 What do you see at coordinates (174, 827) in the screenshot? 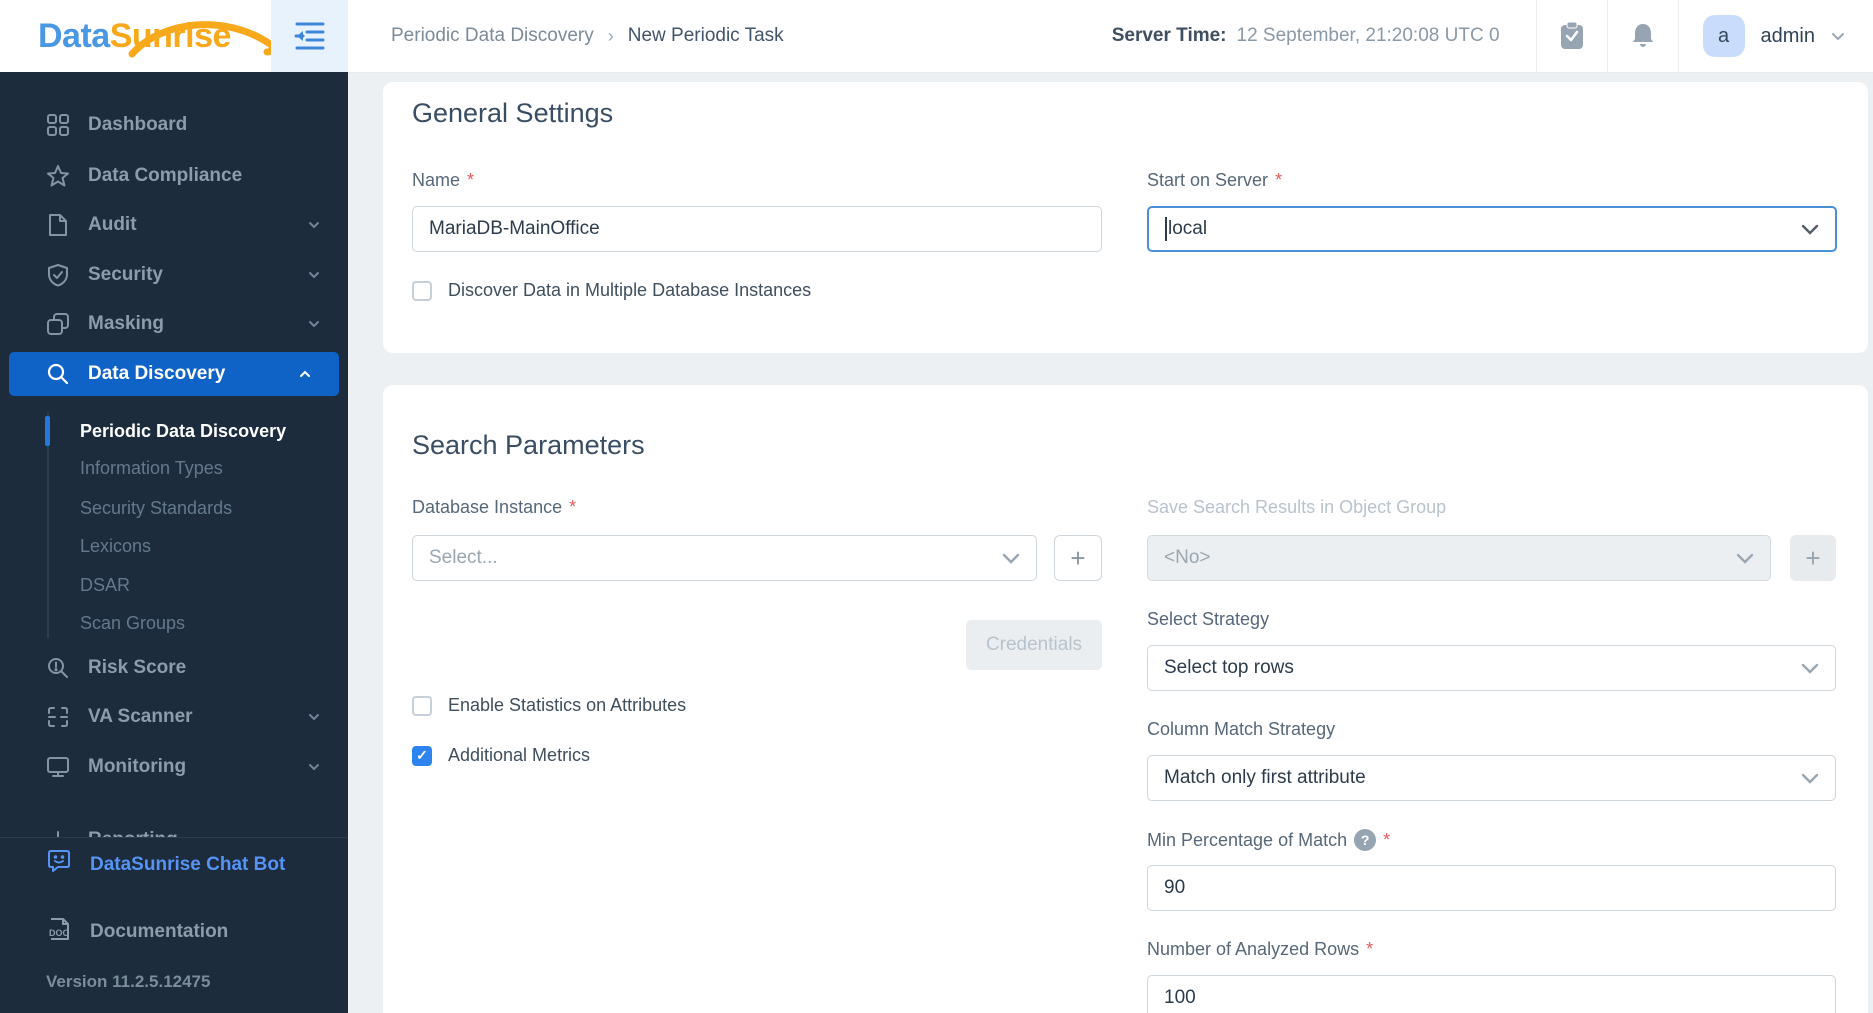
I see `sidebar-item-reporting: Reporting` at bounding box center [174, 827].